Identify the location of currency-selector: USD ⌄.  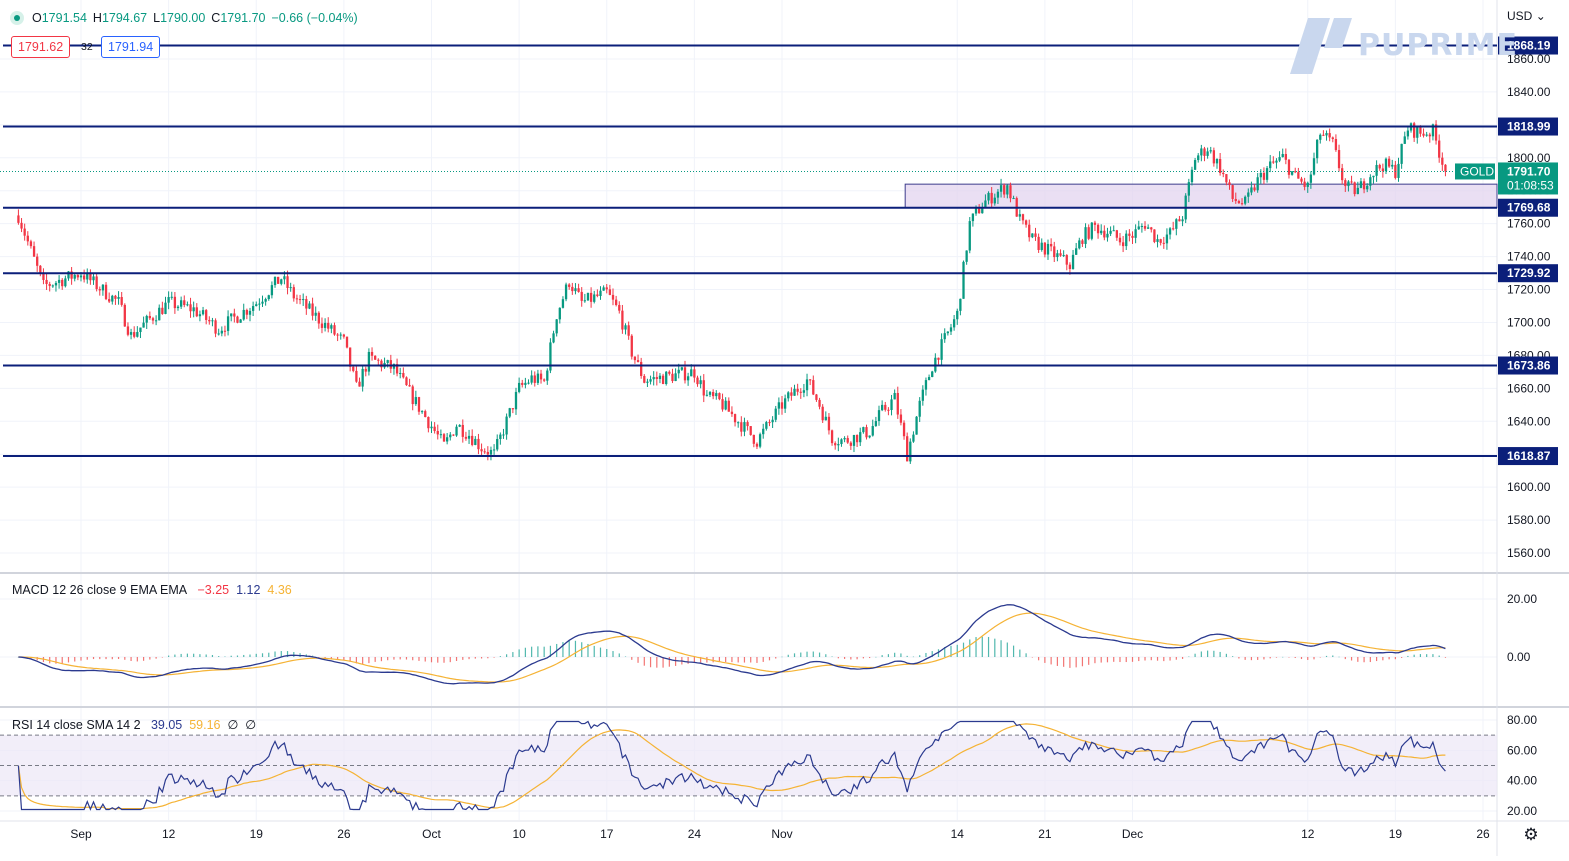
(1526, 16).